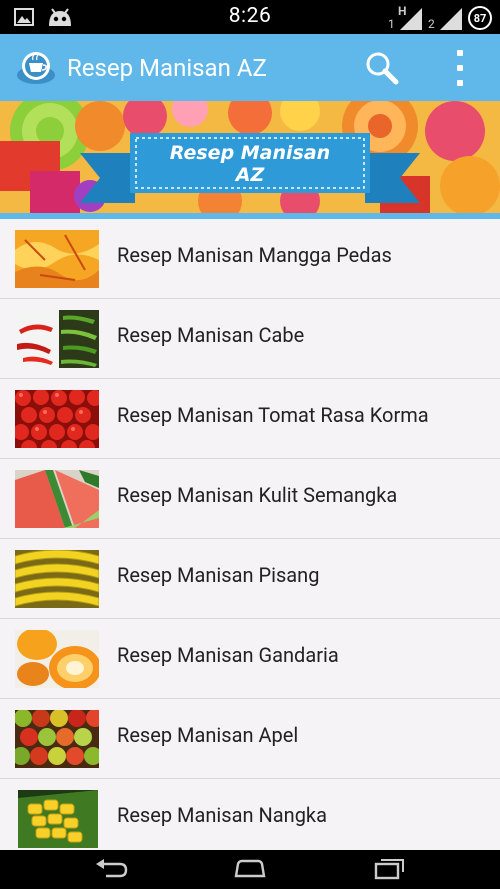  Describe the element at coordinates (460, 68) in the screenshot. I see `overflow-menu-icon` at that location.